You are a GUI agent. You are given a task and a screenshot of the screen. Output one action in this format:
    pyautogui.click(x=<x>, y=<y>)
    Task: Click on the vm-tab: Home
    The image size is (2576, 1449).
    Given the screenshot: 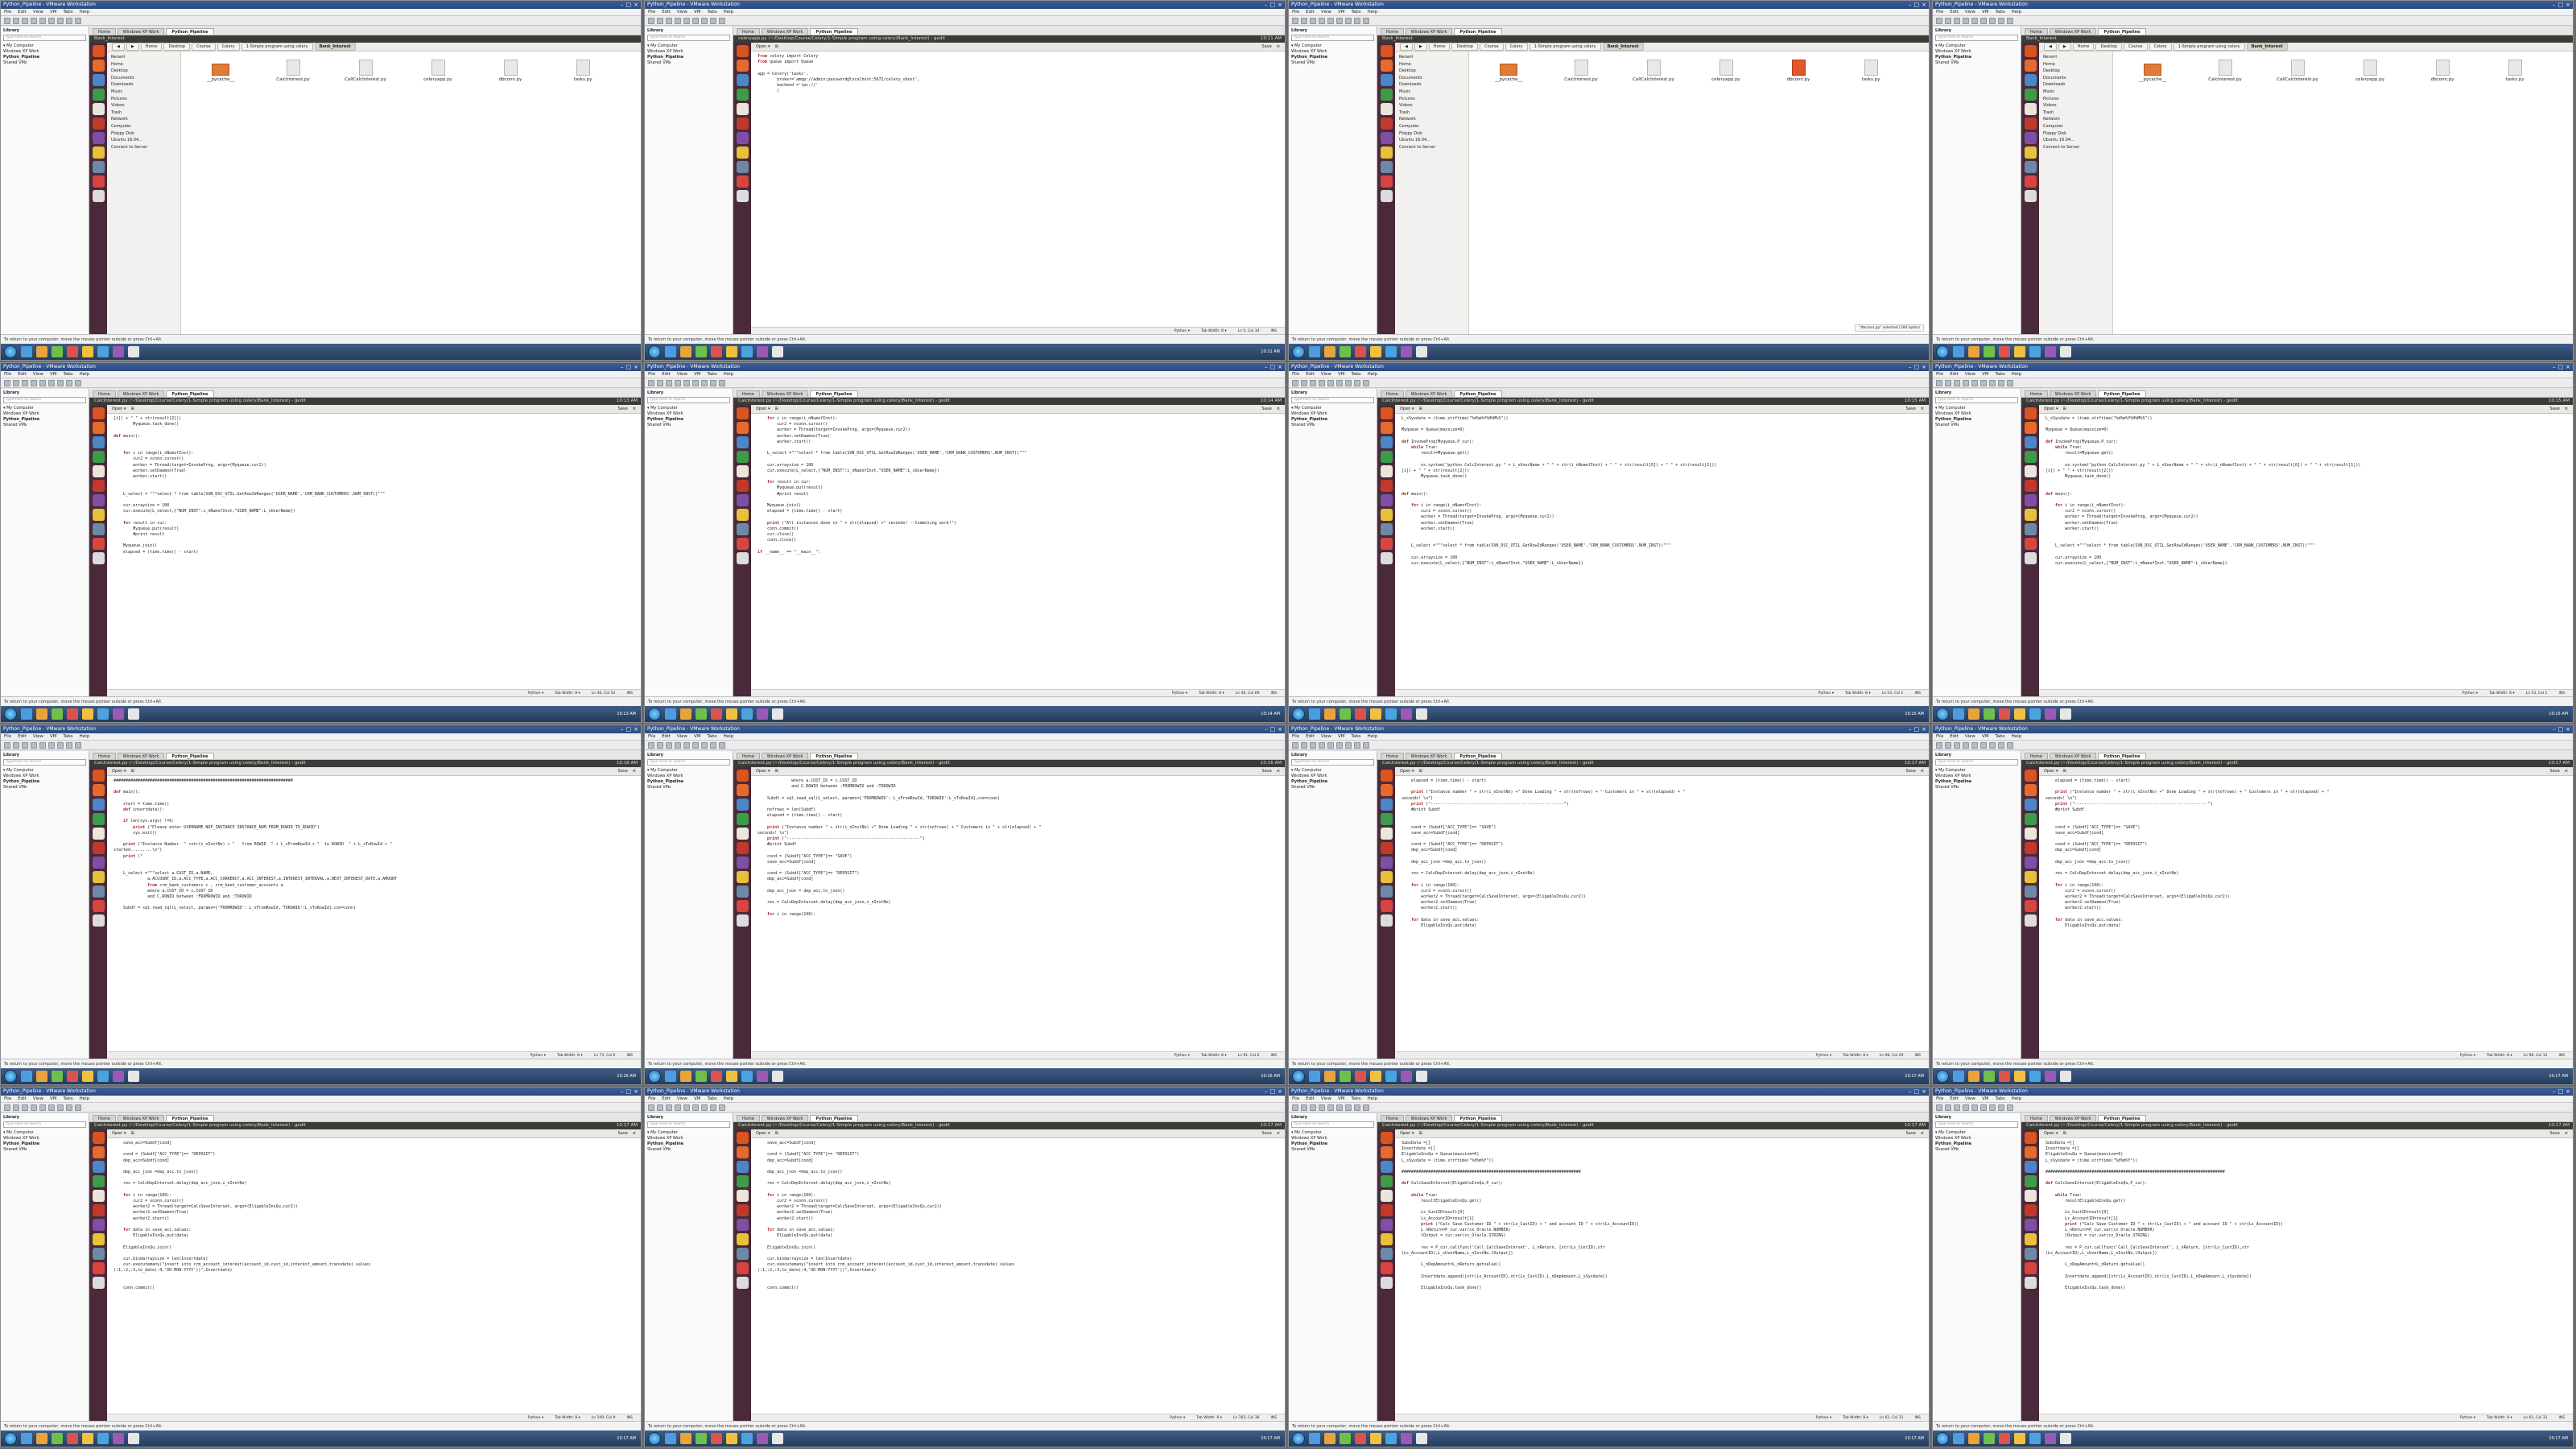 What is the action you would take?
    pyautogui.click(x=104, y=1118)
    